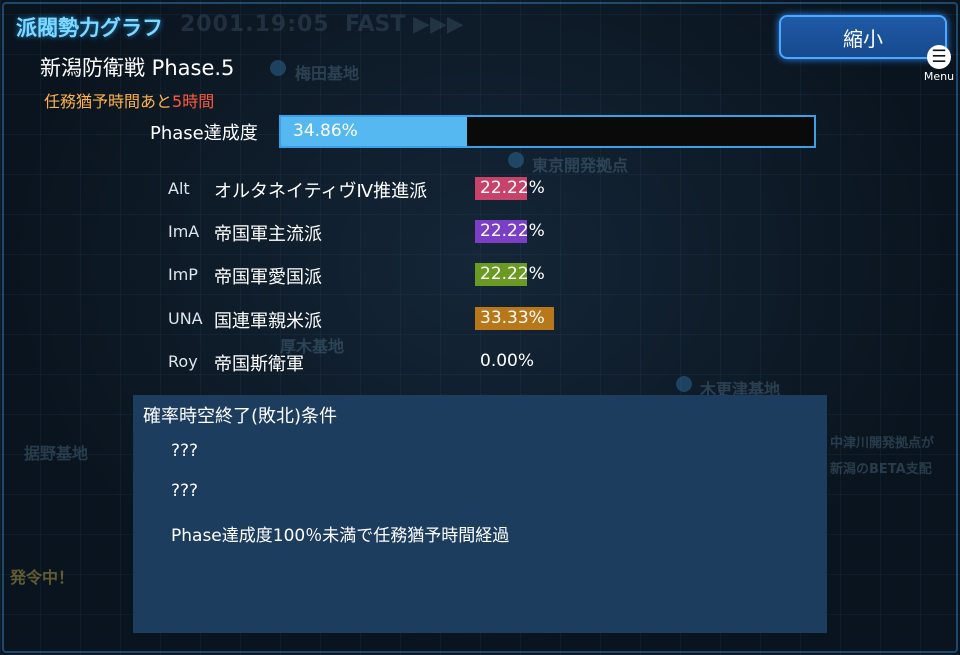 The height and width of the screenshot is (655, 960). Describe the element at coordinates (268, 277) in the screenshot. I see `faction-name: 帝国軍愛国派` at that location.